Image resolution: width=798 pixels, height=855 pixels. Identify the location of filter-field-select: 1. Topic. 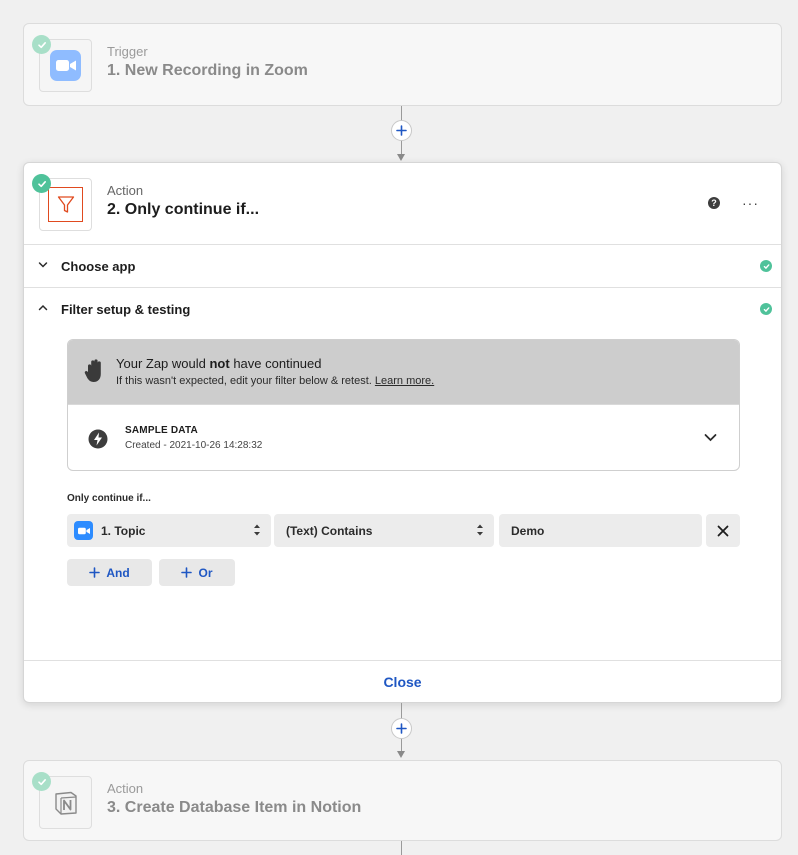
(169, 530).